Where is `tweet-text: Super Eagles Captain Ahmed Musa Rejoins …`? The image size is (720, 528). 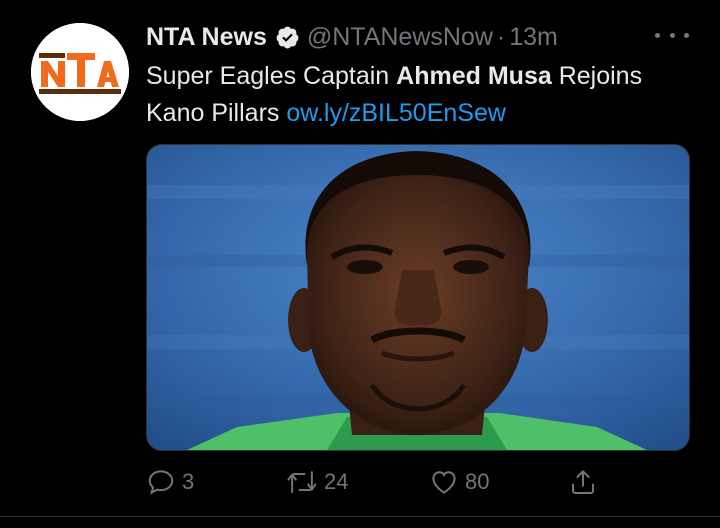
tweet-text: Super Eagles Captain Ahmed Musa Rejoins … is located at coordinates (426, 95).